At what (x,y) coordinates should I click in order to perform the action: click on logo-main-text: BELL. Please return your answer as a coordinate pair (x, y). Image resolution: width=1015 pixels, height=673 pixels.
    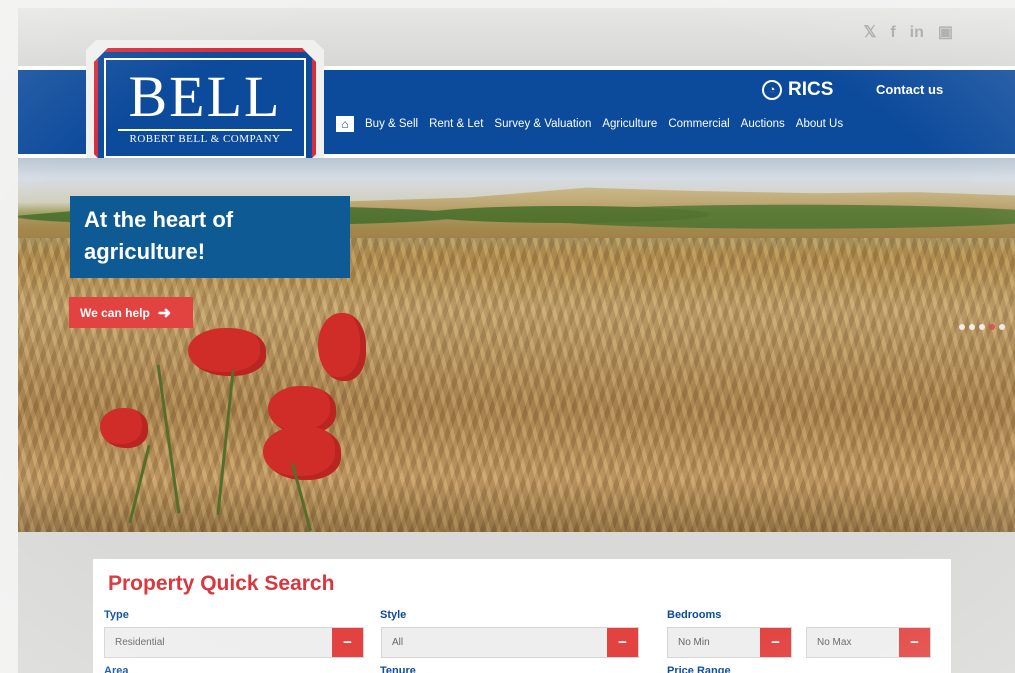
    Looking at the image, I should click on (205, 96).